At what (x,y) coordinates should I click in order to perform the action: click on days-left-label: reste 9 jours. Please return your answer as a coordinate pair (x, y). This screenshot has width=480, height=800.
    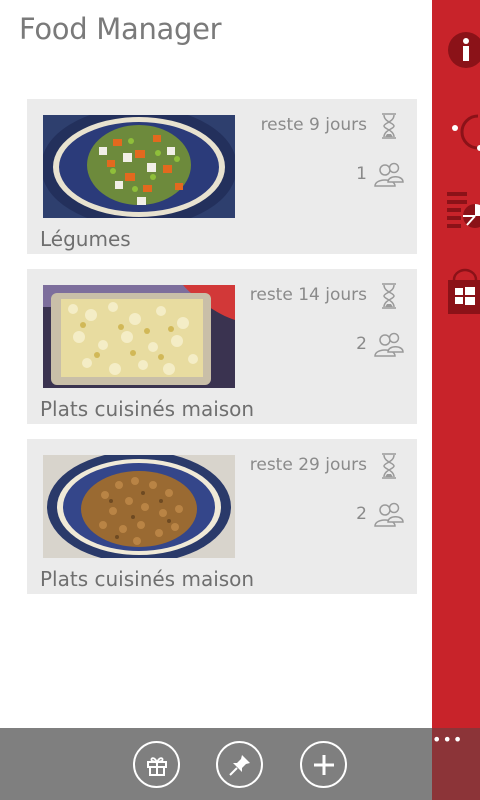
    Looking at the image, I should click on (313, 125).